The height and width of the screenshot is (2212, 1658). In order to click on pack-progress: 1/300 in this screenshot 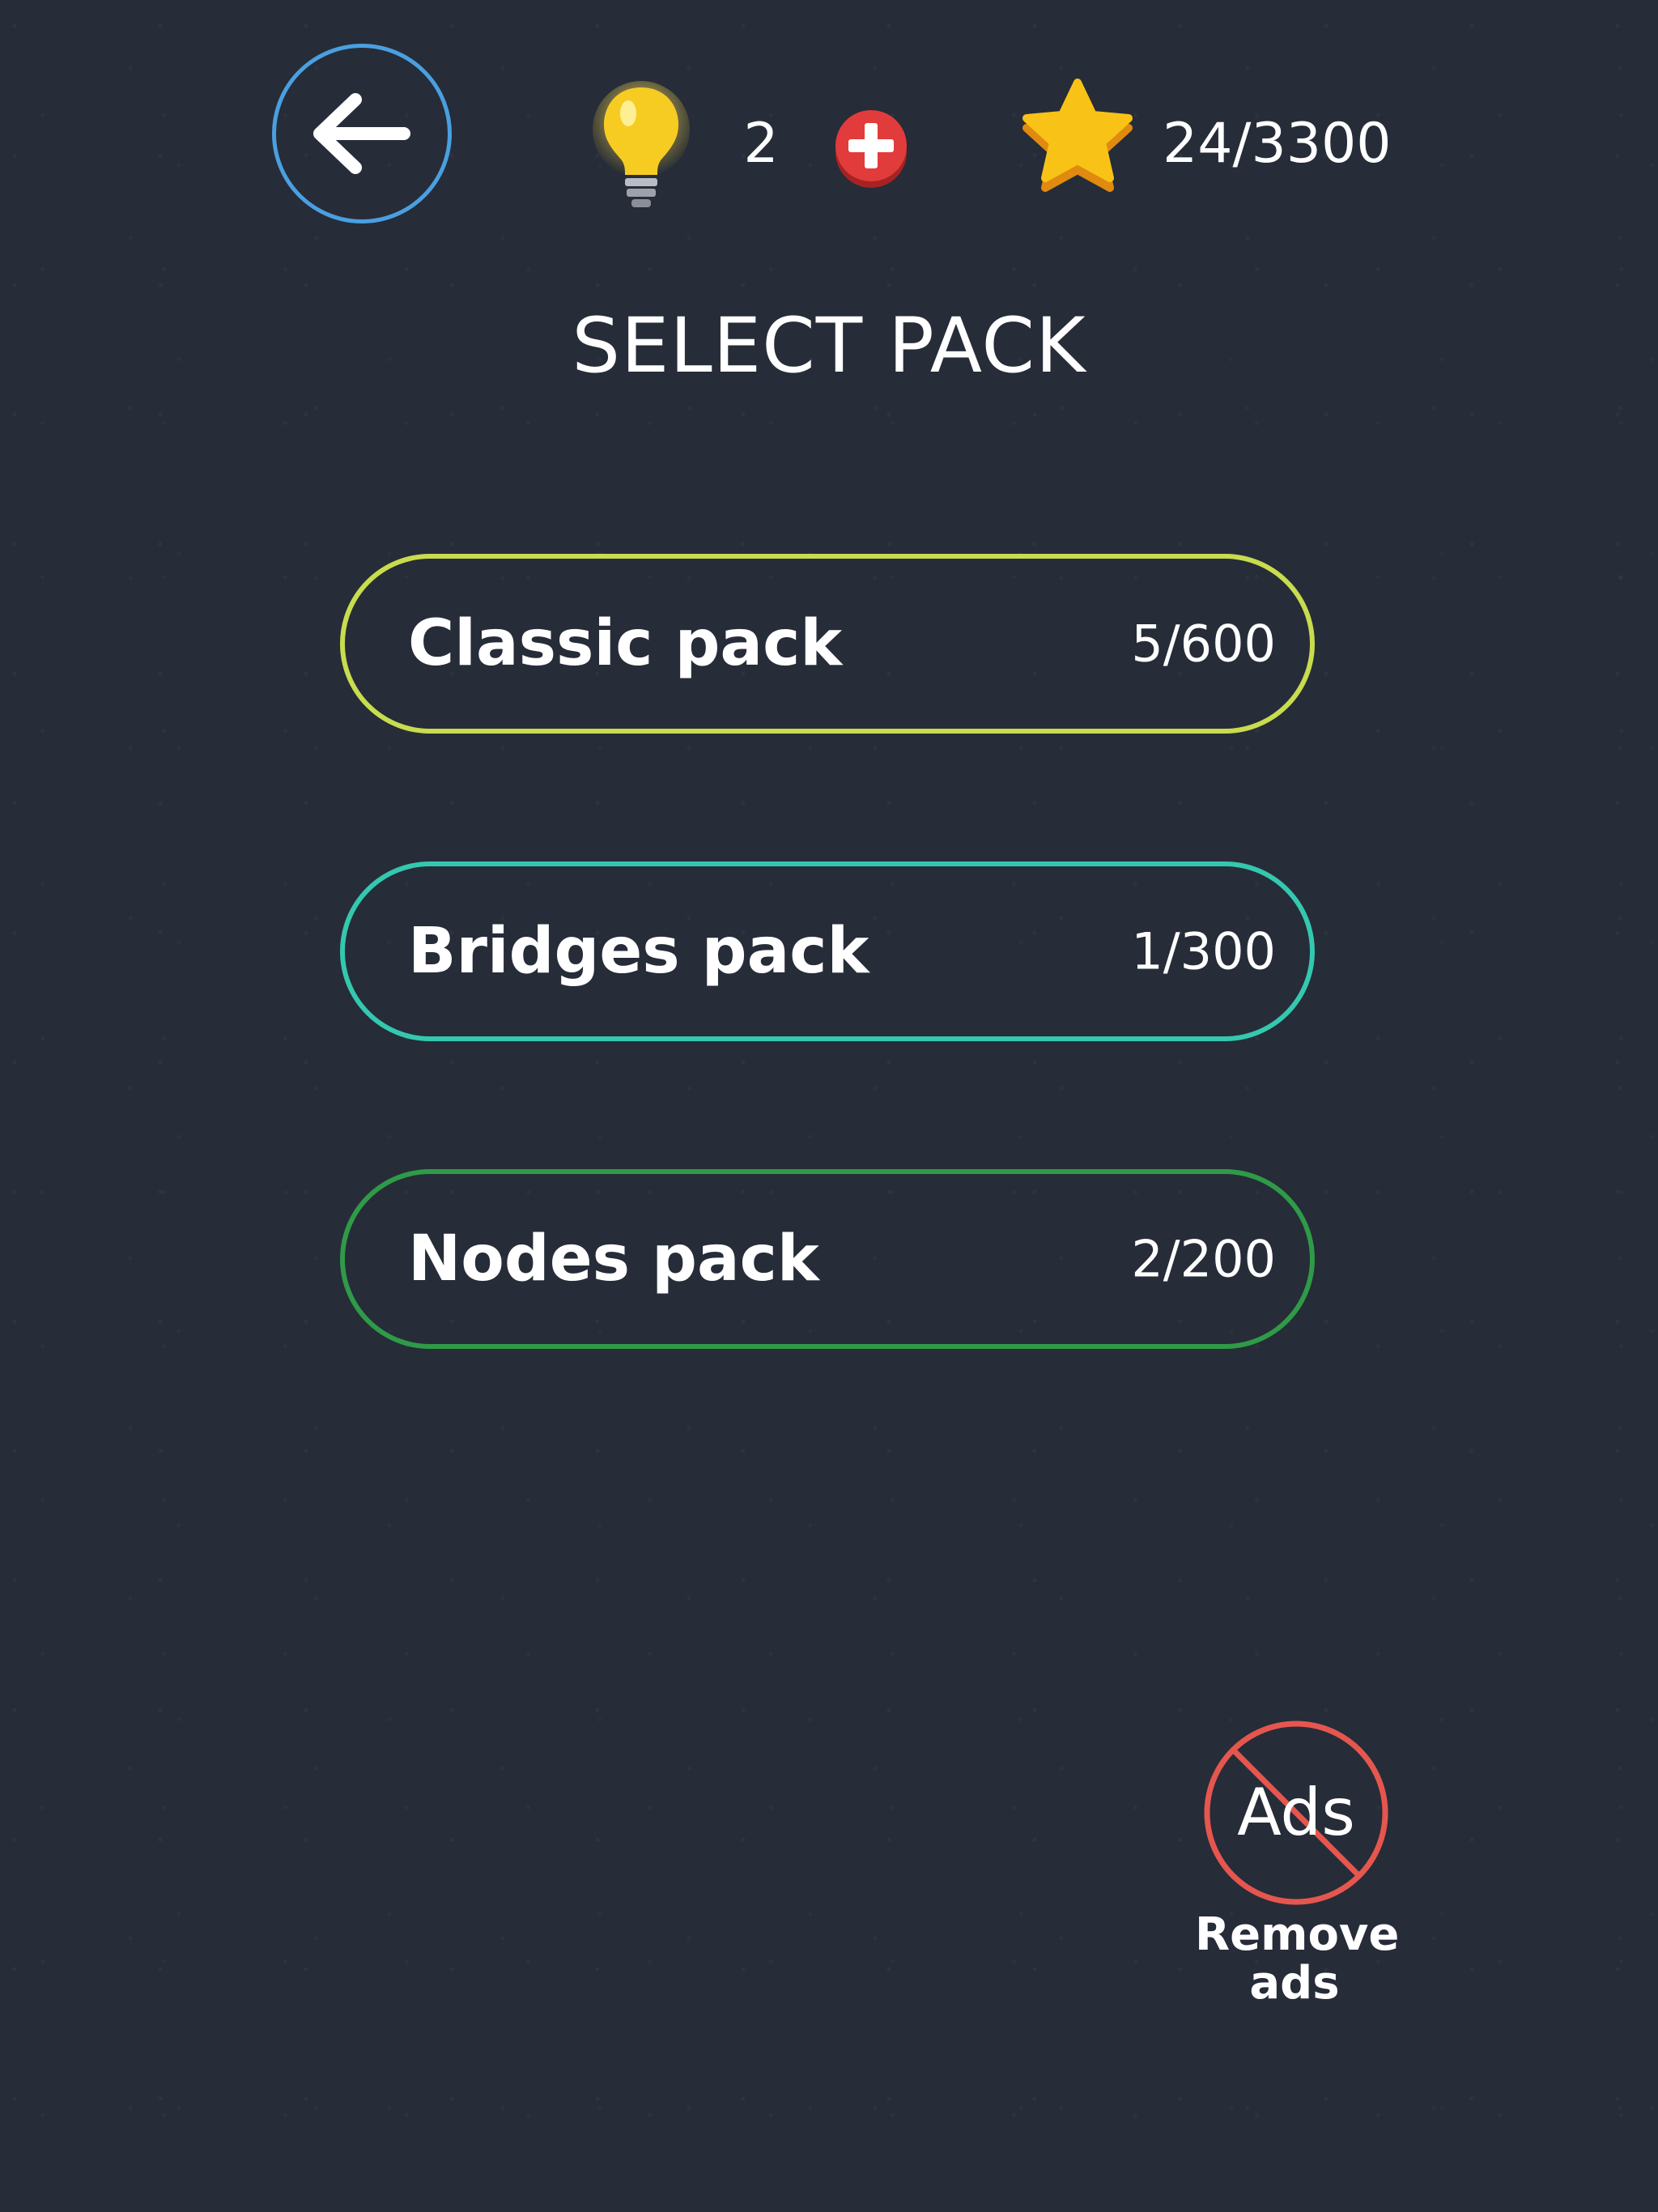, I will do `click(1203, 951)`.